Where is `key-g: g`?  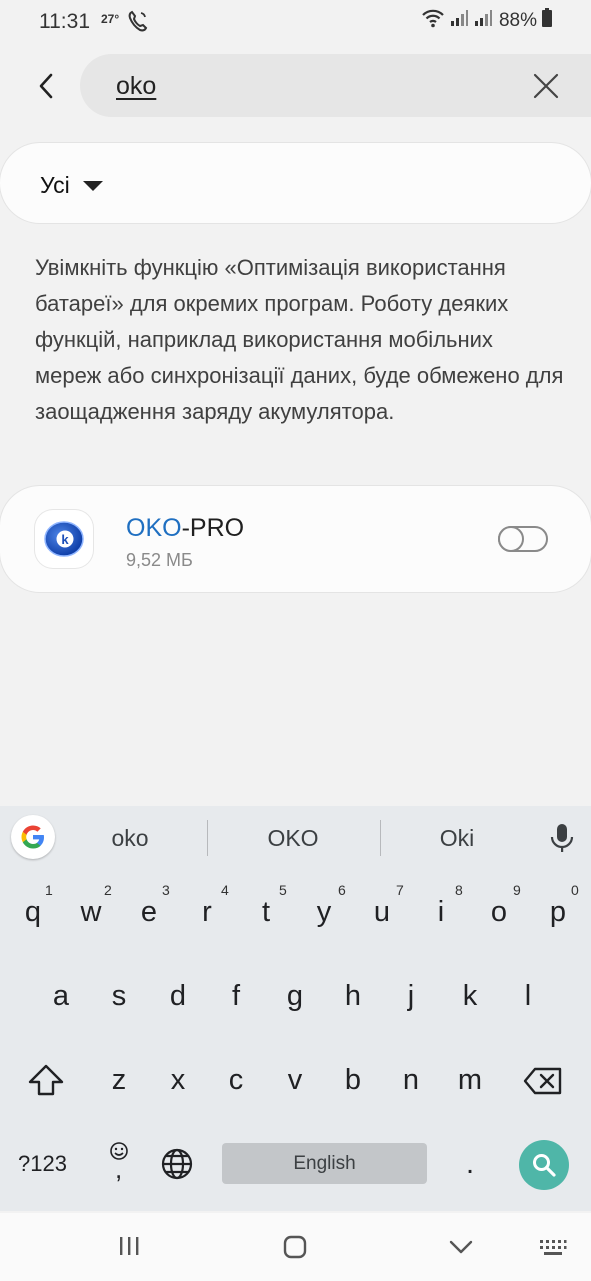 key-g: g is located at coordinates (295, 996).